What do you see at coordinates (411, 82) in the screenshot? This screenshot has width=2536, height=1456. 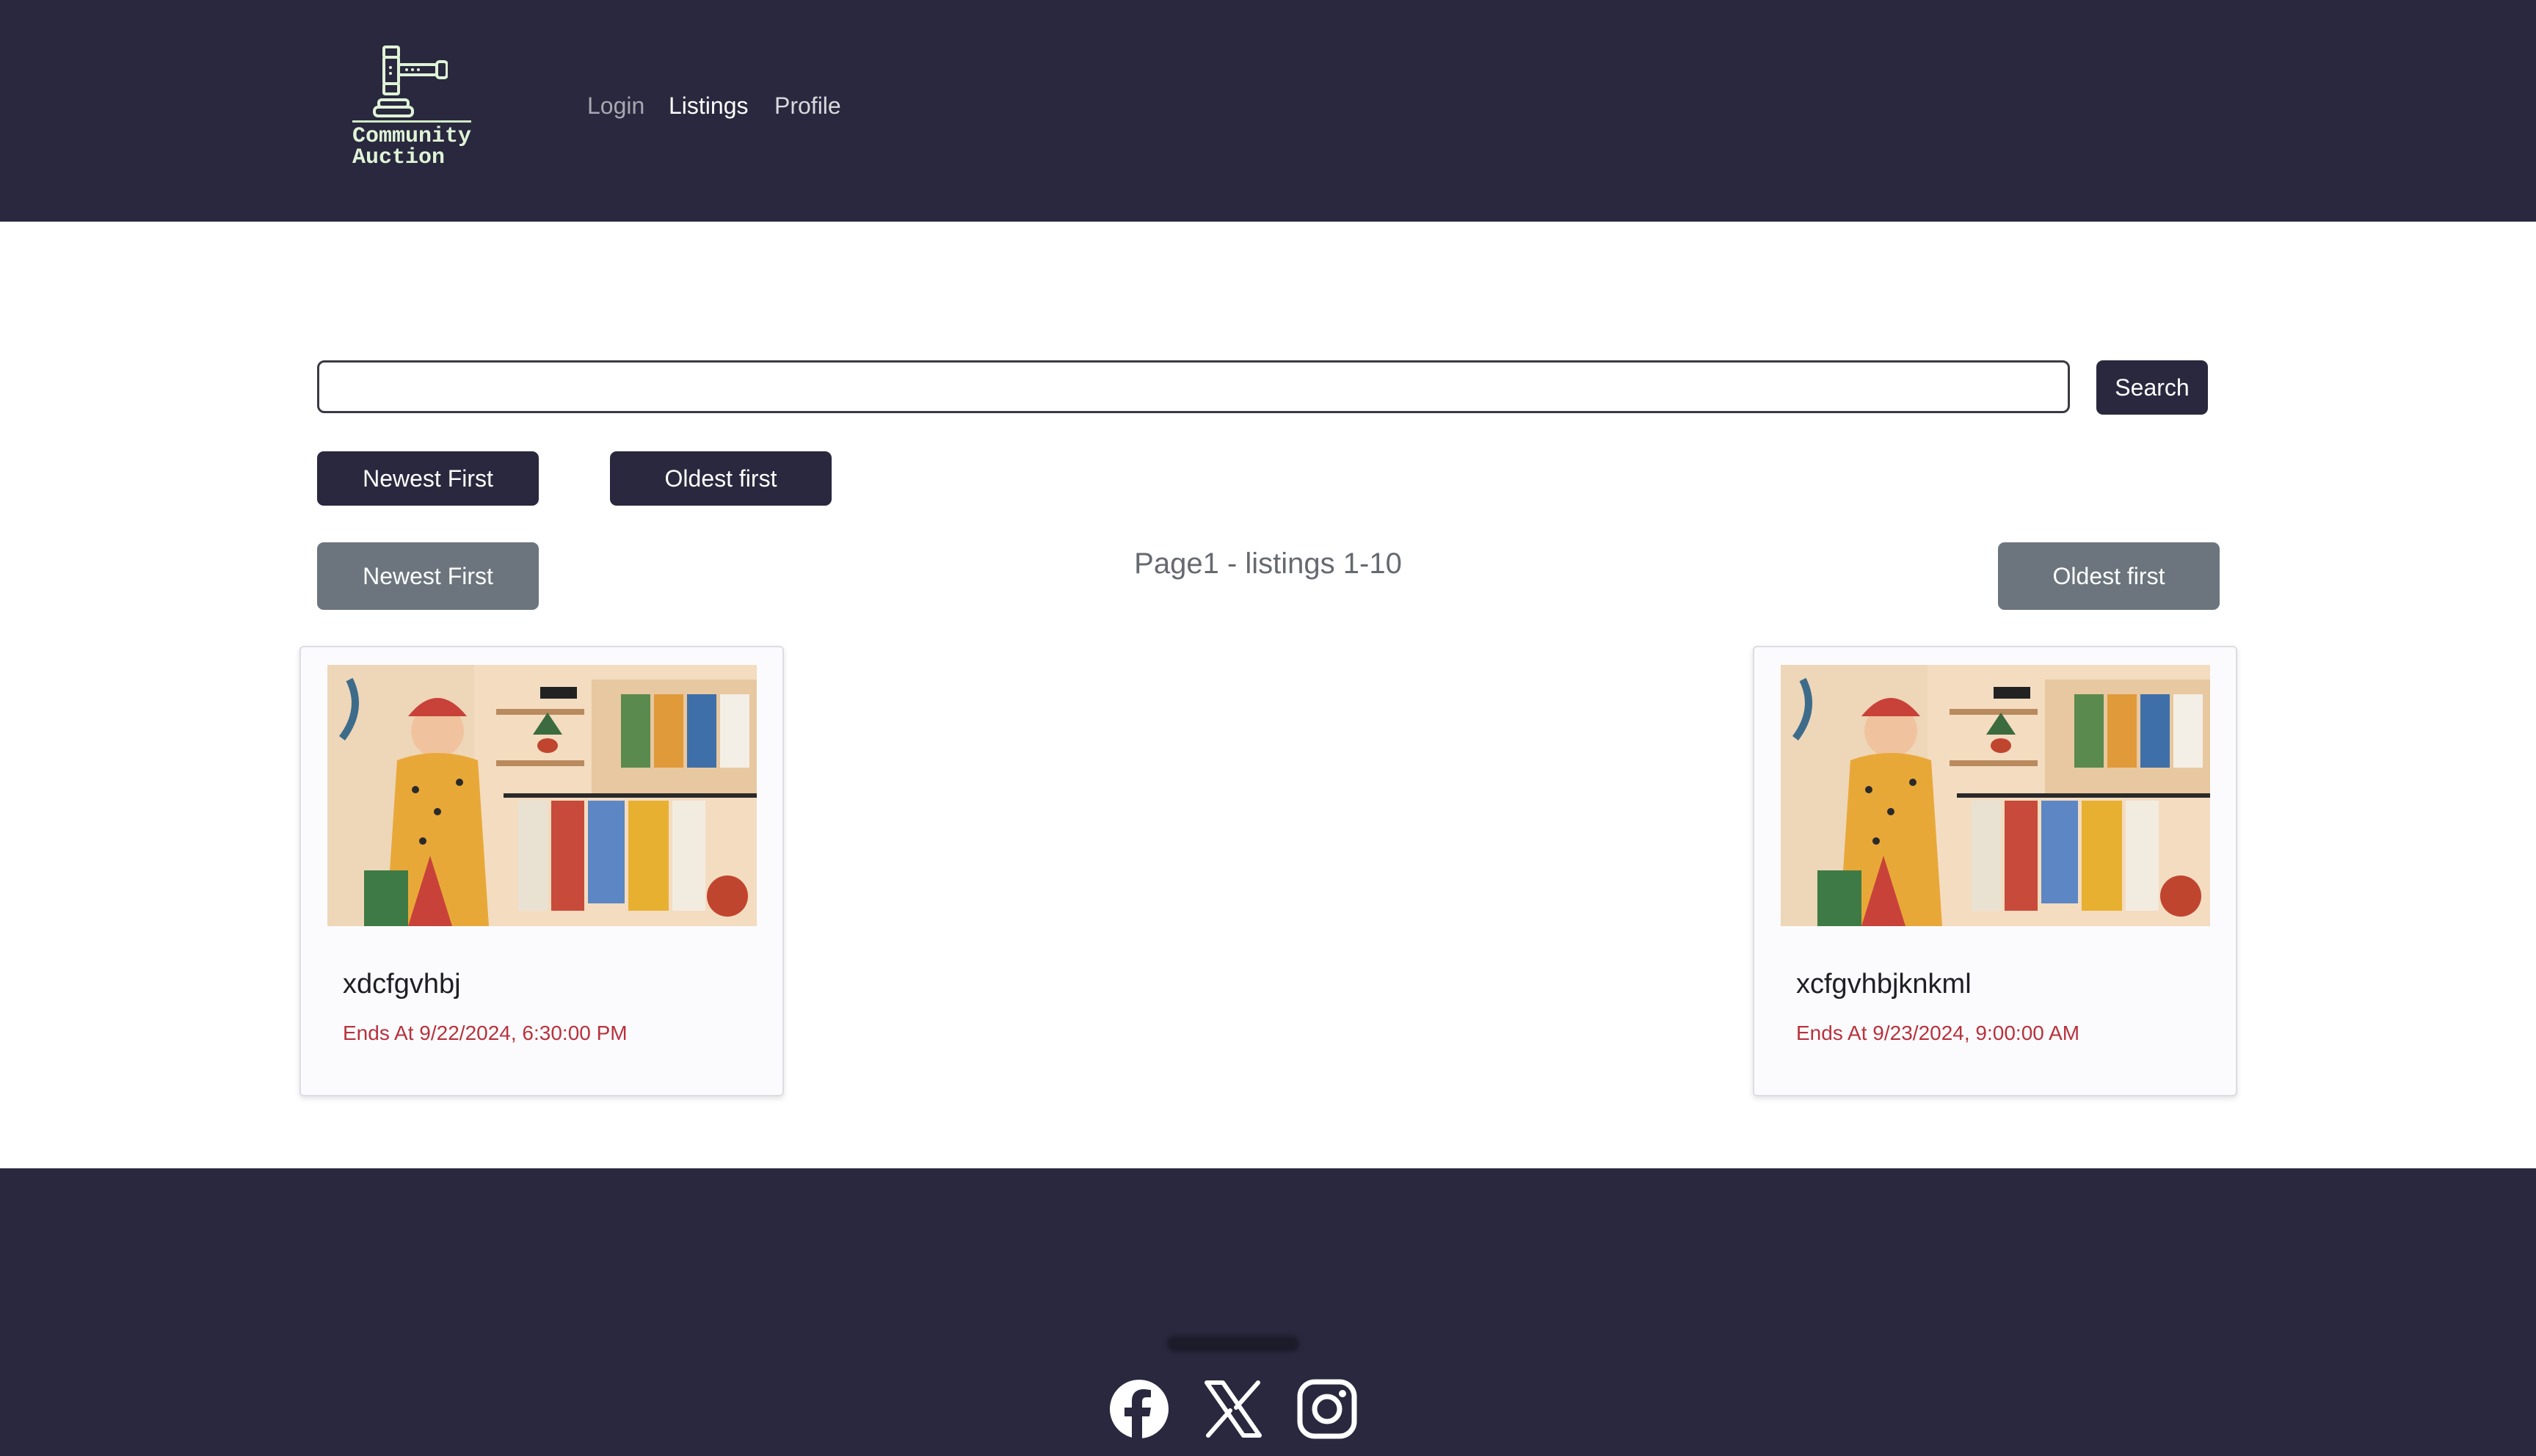 I see `gavel-icon` at bounding box center [411, 82].